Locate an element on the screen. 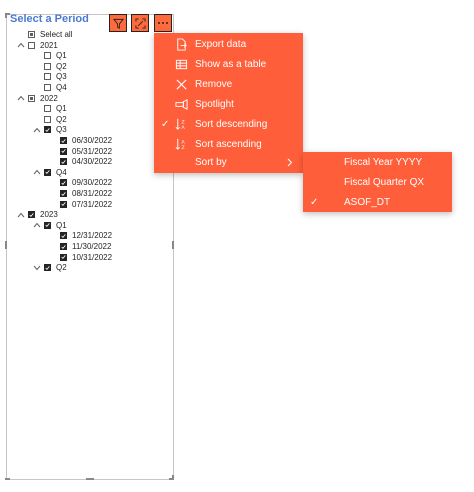  slicer-item-date: 12/31/2022 is located at coordinates (86, 235).